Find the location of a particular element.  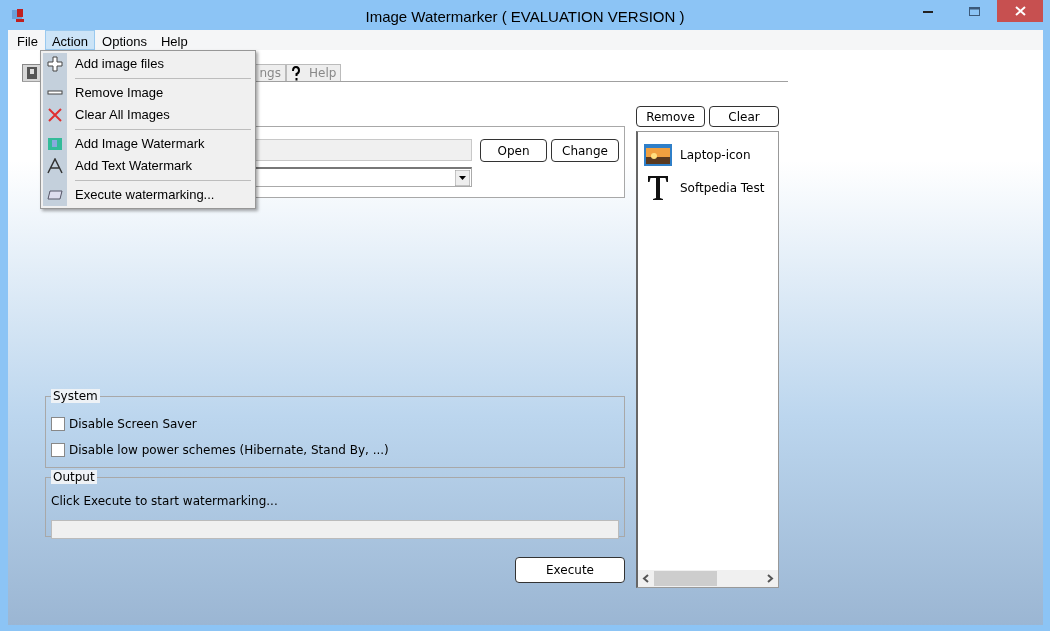

menu-item: Add image files is located at coordinates (148, 64).